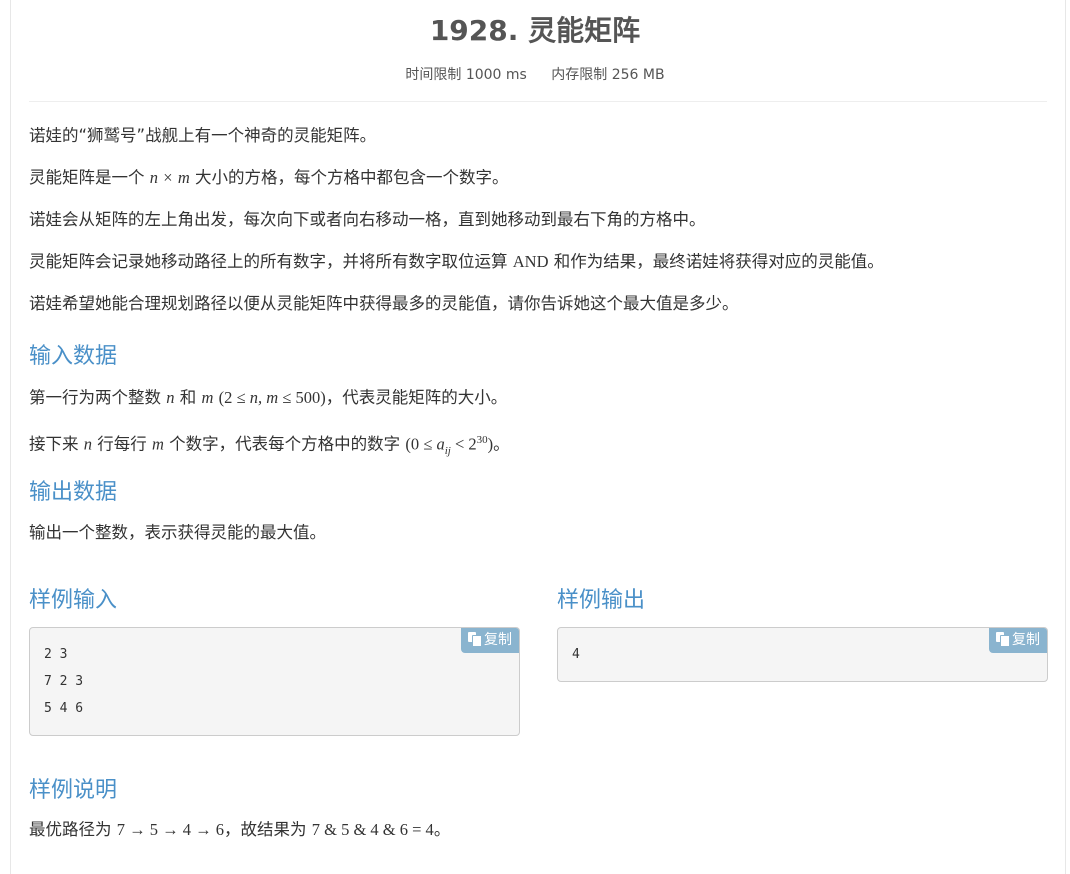 The height and width of the screenshot is (874, 1070). I want to click on math-var: n, m, so click(264, 397).